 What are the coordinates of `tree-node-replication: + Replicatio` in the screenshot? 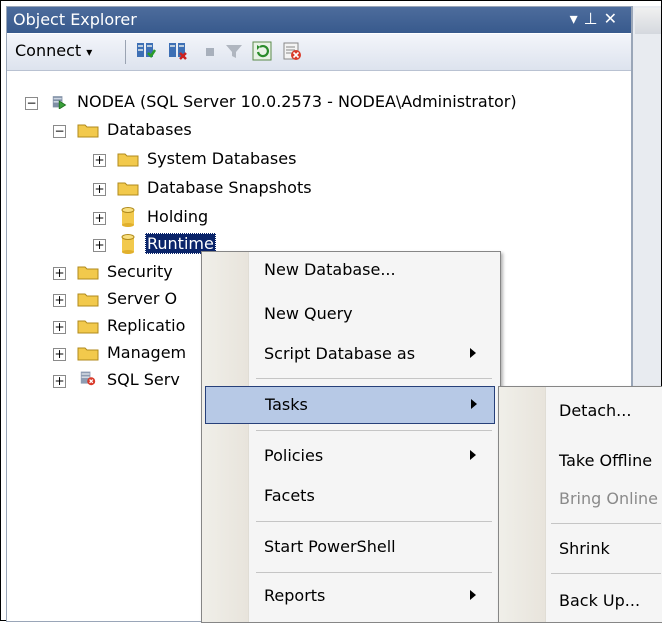 It's located at (107, 327).